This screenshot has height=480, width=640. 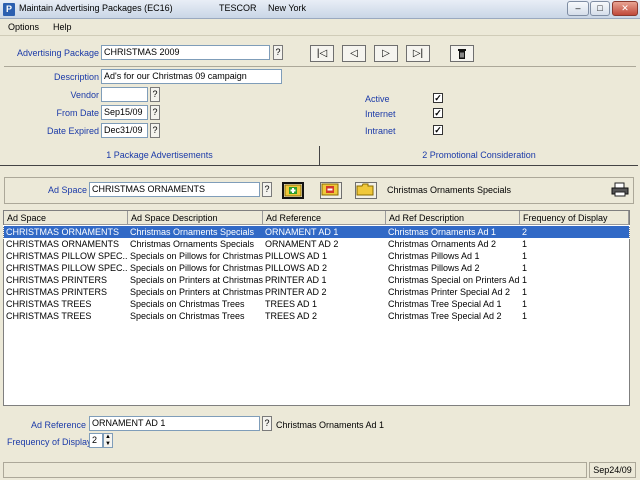 I want to click on ad-reference-lookup-button: ?, so click(x=267, y=423).